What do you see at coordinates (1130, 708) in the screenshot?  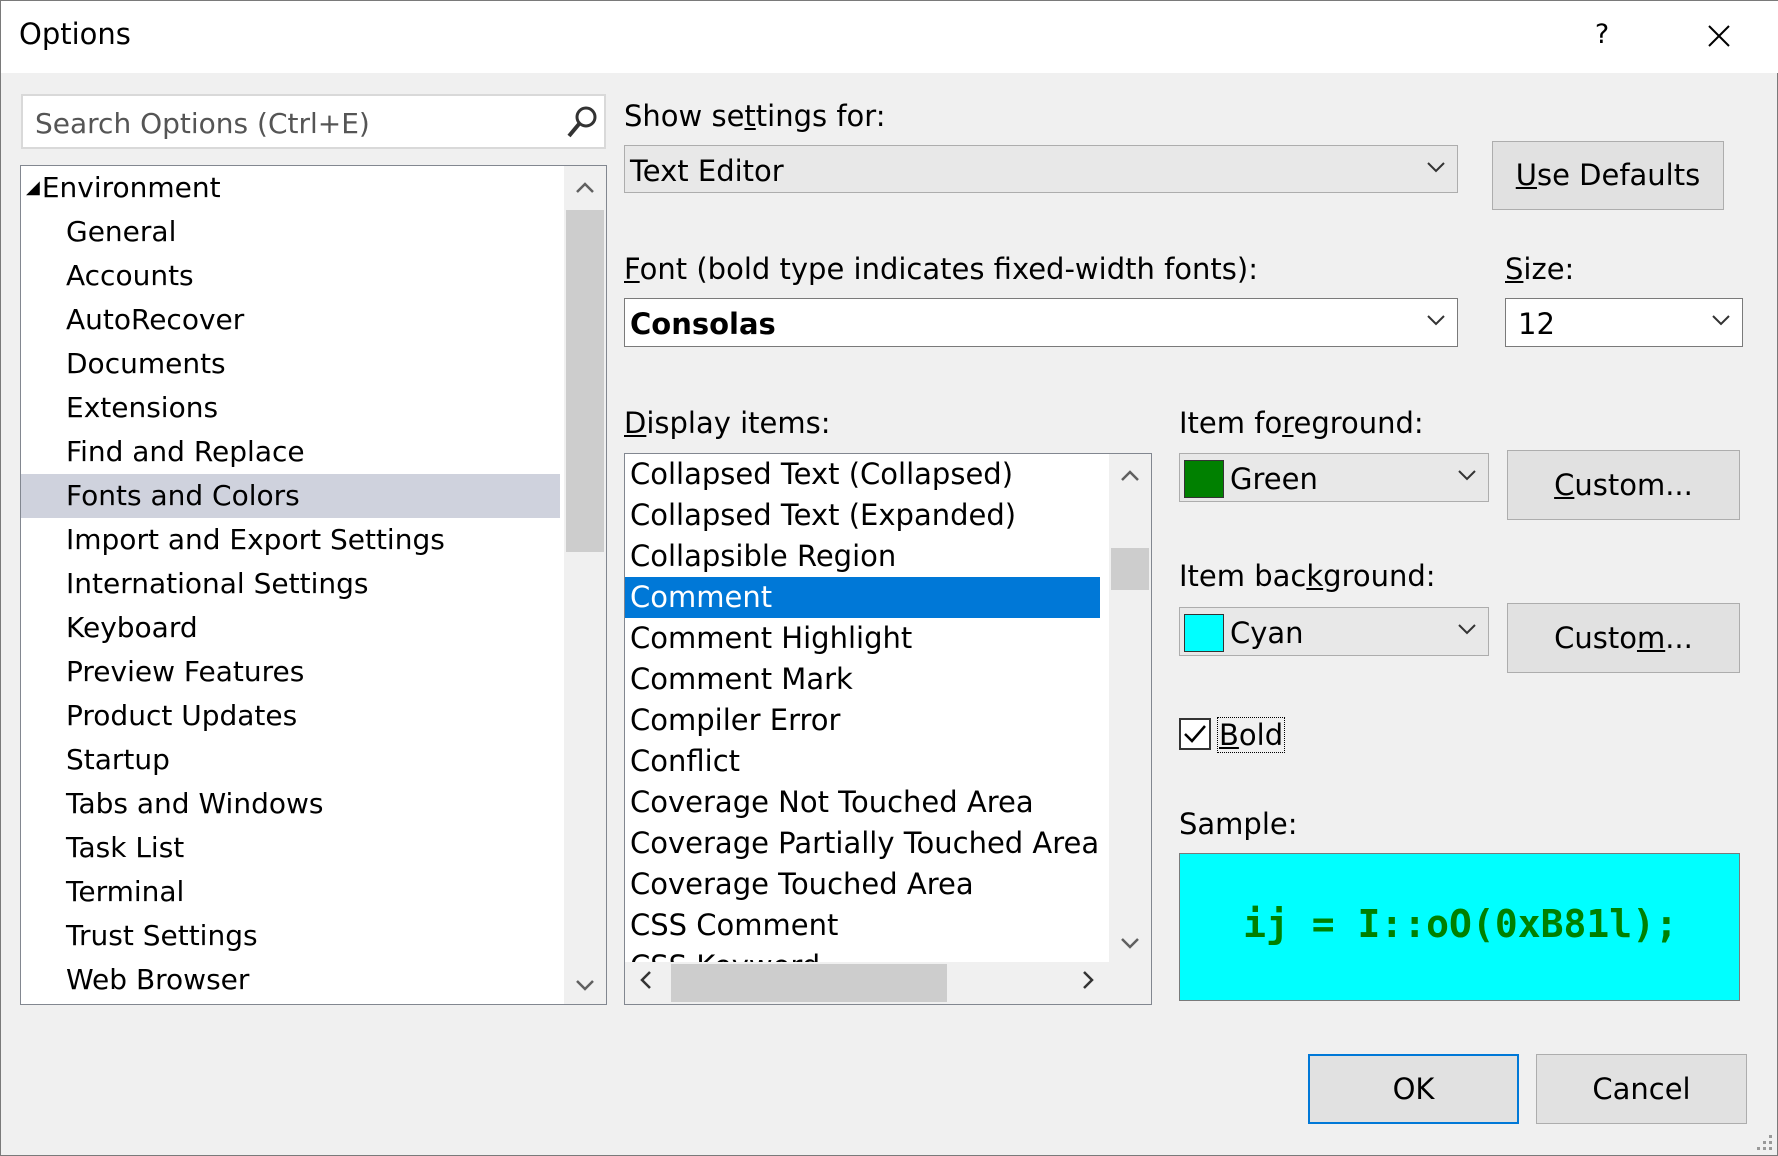 I see `list-vertical-scrollbar` at bounding box center [1130, 708].